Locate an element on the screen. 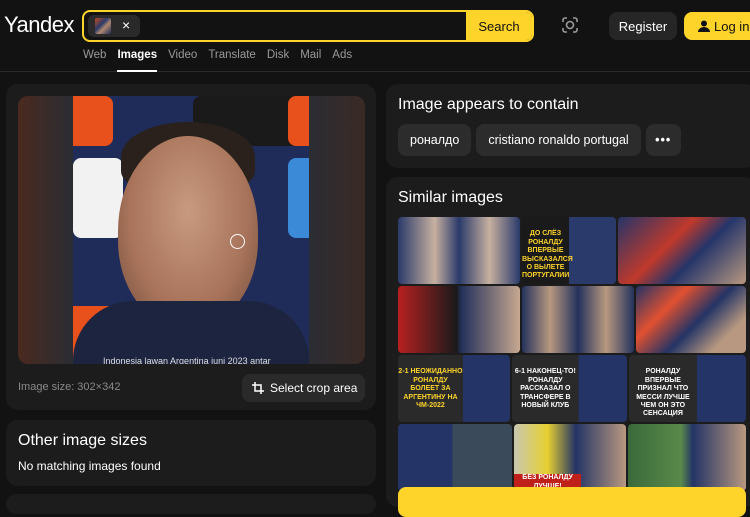 This screenshot has width=750, height=517. yandex-logo: Yandex is located at coordinates (39, 25).